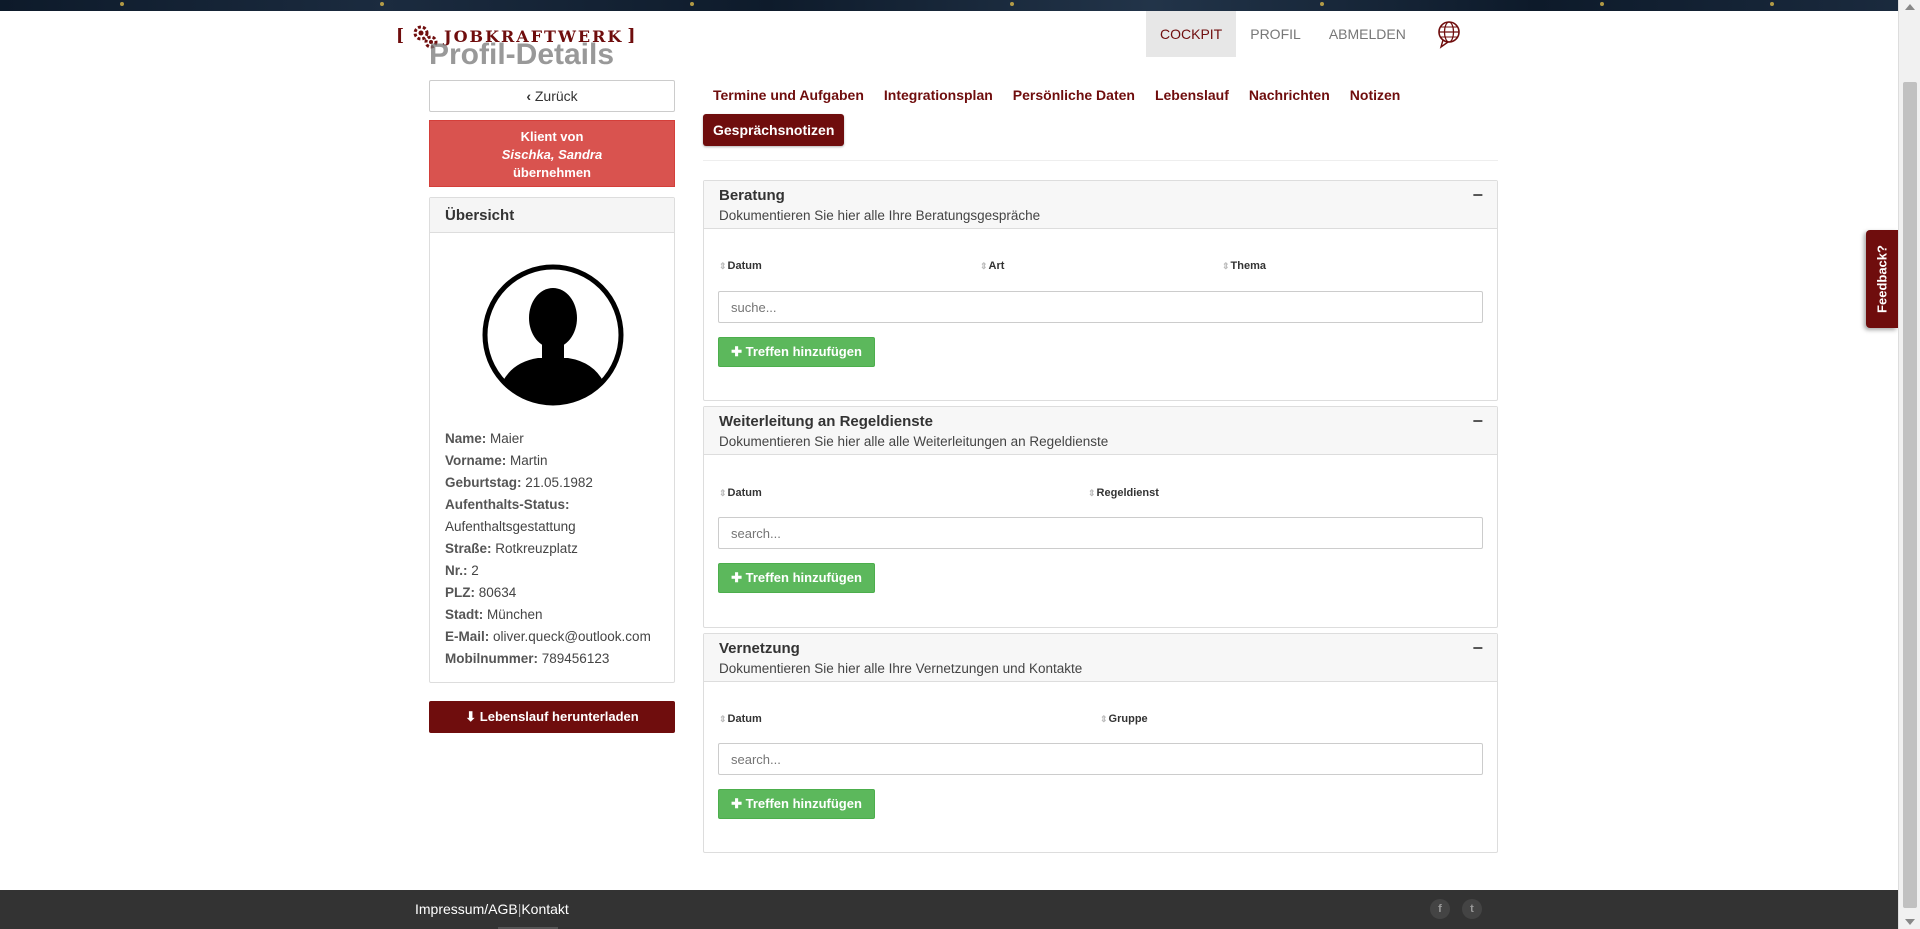 The image size is (1920, 929). What do you see at coordinates (938, 95) in the screenshot?
I see `tab-integrationsplan: Integrationsplan` at bounding box center [938, 95].